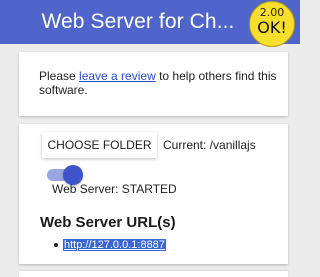 This screenshot has height=277, width=320. Describe the element at coordinates (117, 76) in the screenshot. I see `leave-review-link: leave a review` at that location.